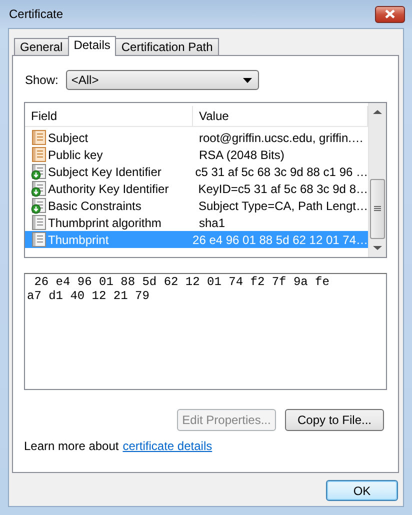 The width and height of the screenshot is (412, 515). I want to click on show-dropdown: <All>, so click(163, 80).